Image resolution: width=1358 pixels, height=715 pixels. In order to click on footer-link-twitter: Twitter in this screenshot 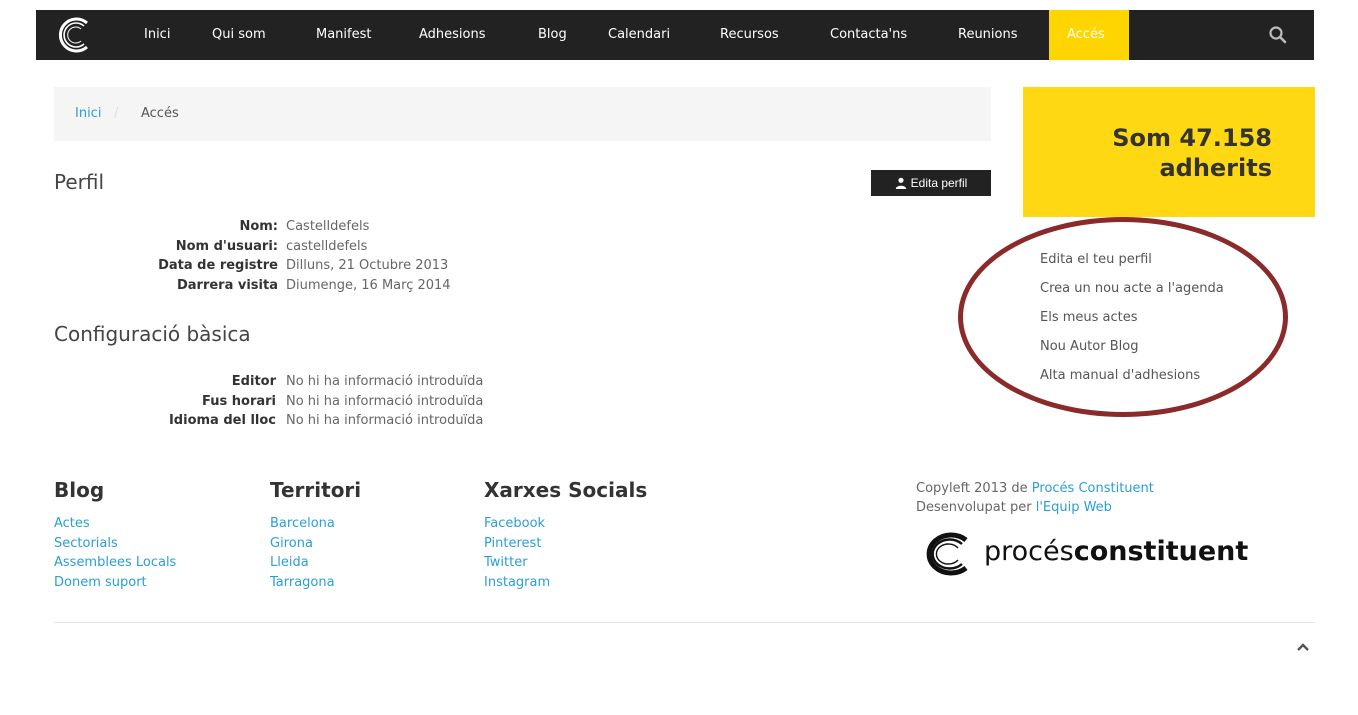, I will do `click(565, 565)`.